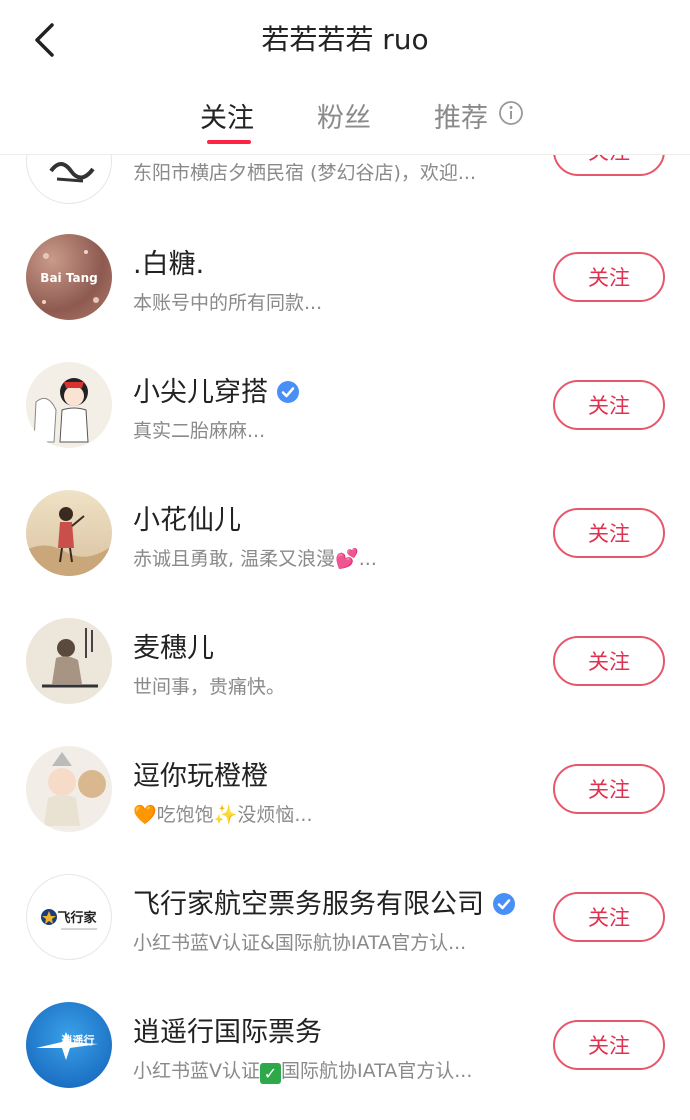 Image resolution: width=690 pixels, height=1120 pixels. What do you see at coordinates (345, 1043) in the screenshot?
I see `list-item: 逍遥行 逍遥行国际票务 小红书蓝V认证 ✓ 国际航协IATA官方认... 关注` at bounding box center [345, 1043].